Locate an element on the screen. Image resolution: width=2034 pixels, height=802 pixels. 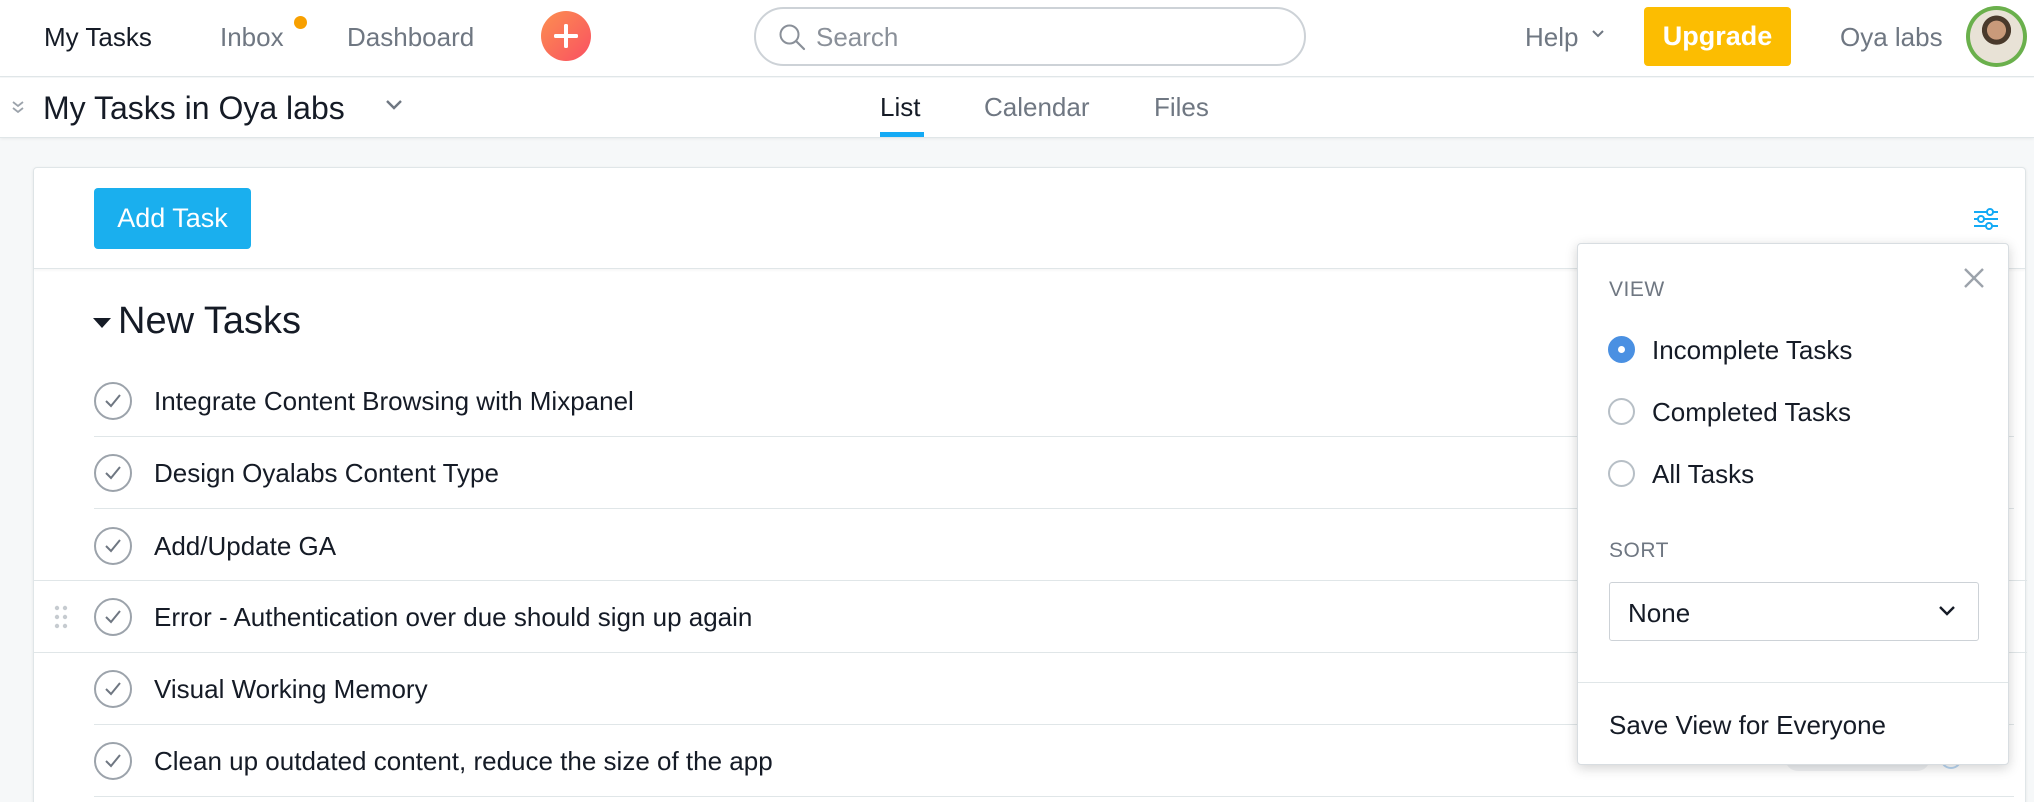
tab-list: List is located at coordinates (900, 107).